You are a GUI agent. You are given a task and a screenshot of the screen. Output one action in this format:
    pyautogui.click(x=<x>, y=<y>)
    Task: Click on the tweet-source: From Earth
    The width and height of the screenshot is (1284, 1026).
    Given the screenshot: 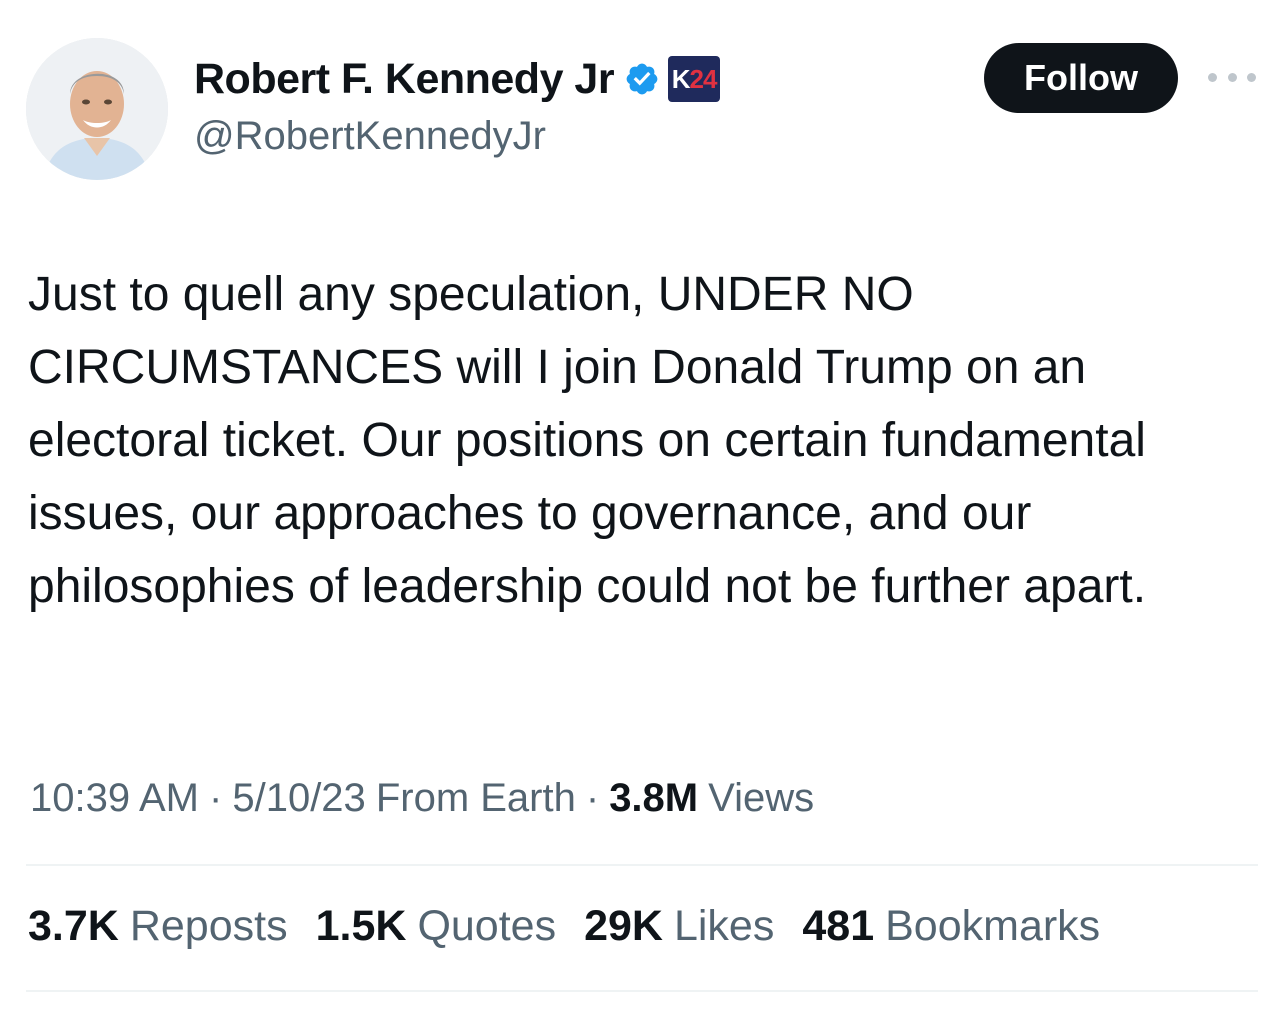 What is the action you would take?
    pyautogui.click(x=475, y=798)
    